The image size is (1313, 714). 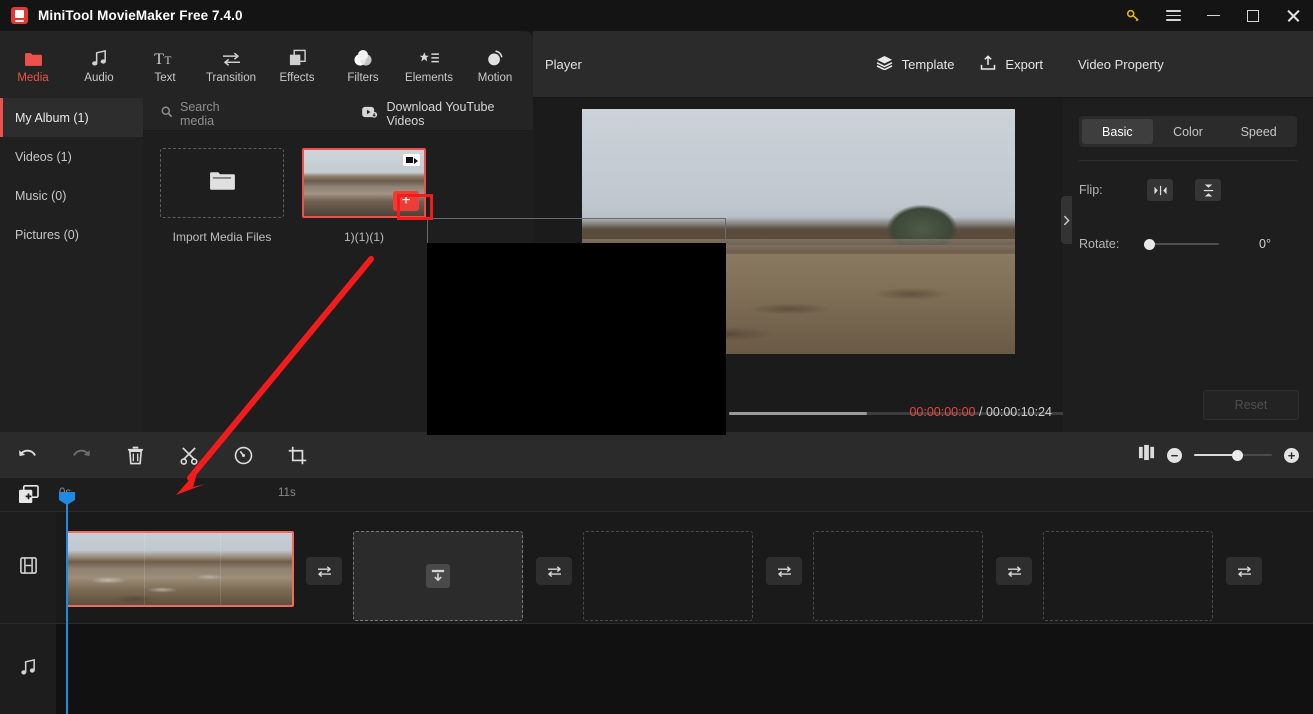 What do you see at coordinates (1173, 15) in the screenshot?
I see `hamburger-menu-icon` at bounding box center [1173, 15].